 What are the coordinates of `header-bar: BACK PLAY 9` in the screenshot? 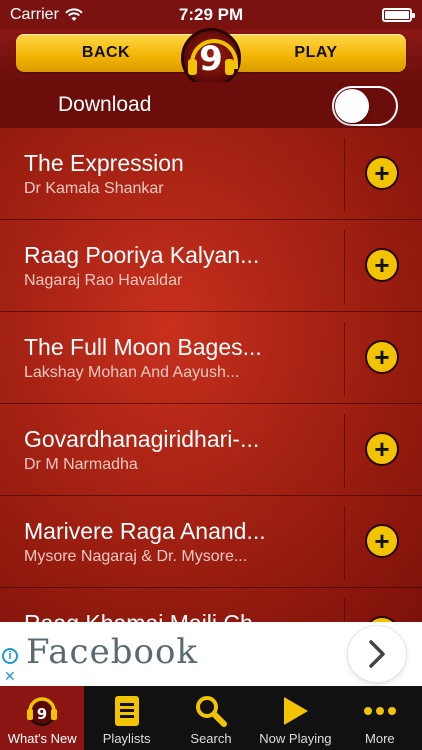 It's located at (211, 58).